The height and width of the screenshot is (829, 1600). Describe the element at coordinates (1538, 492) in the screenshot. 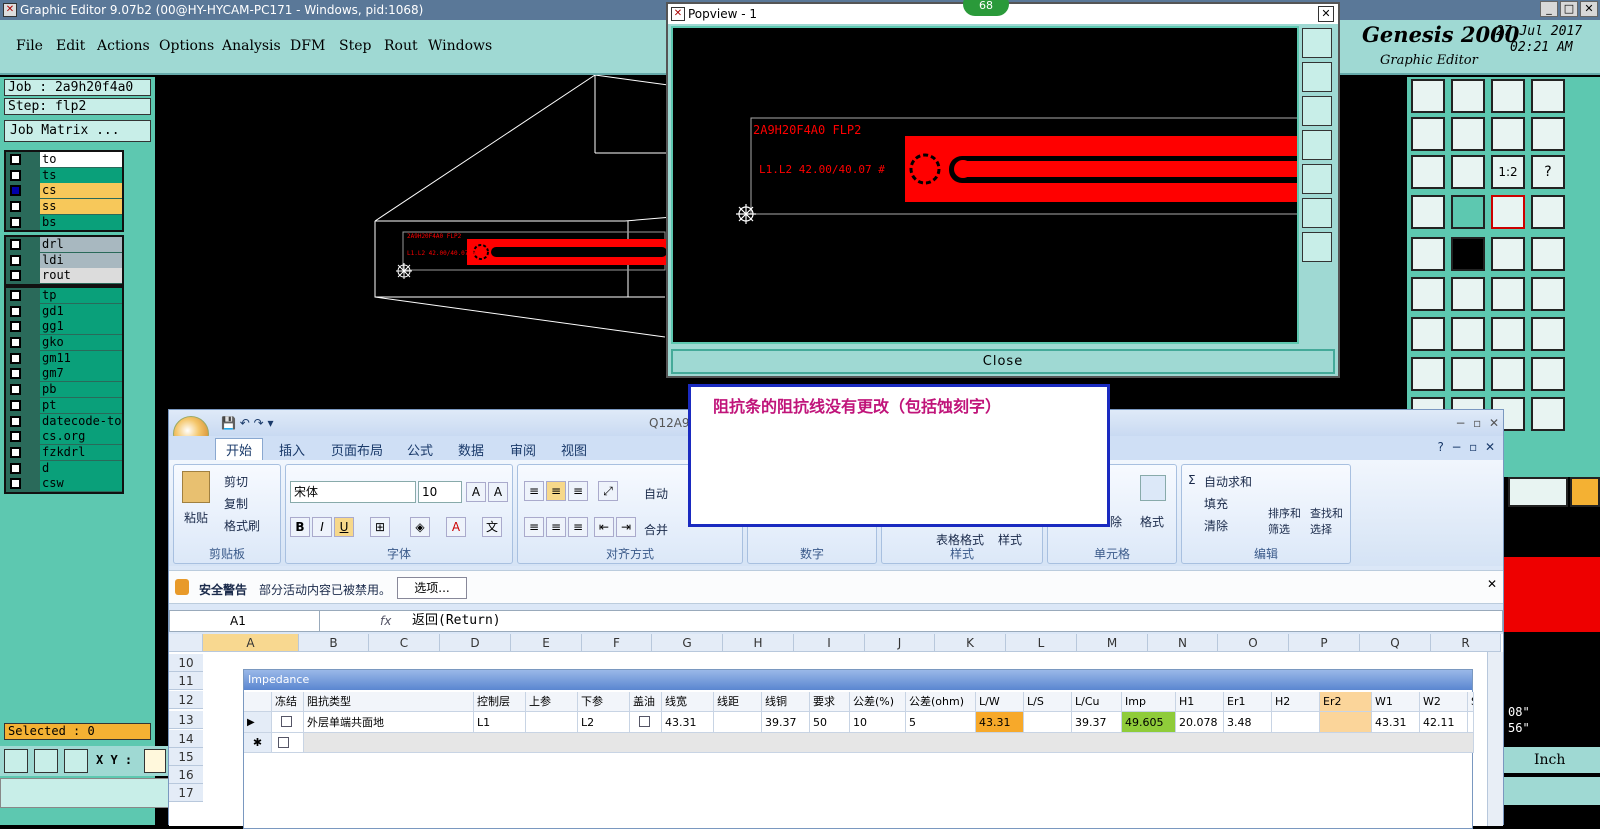

I see `select-tool-icon` at that location.